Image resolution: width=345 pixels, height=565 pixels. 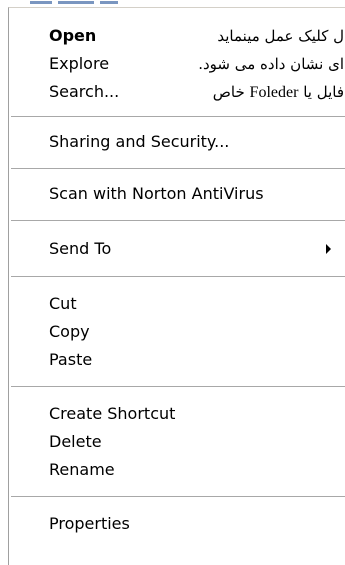 What do you see at coordinates (89, 523) in the screenshot?
I see `menu-item-label: Properties` at bounding box center [89, 523].